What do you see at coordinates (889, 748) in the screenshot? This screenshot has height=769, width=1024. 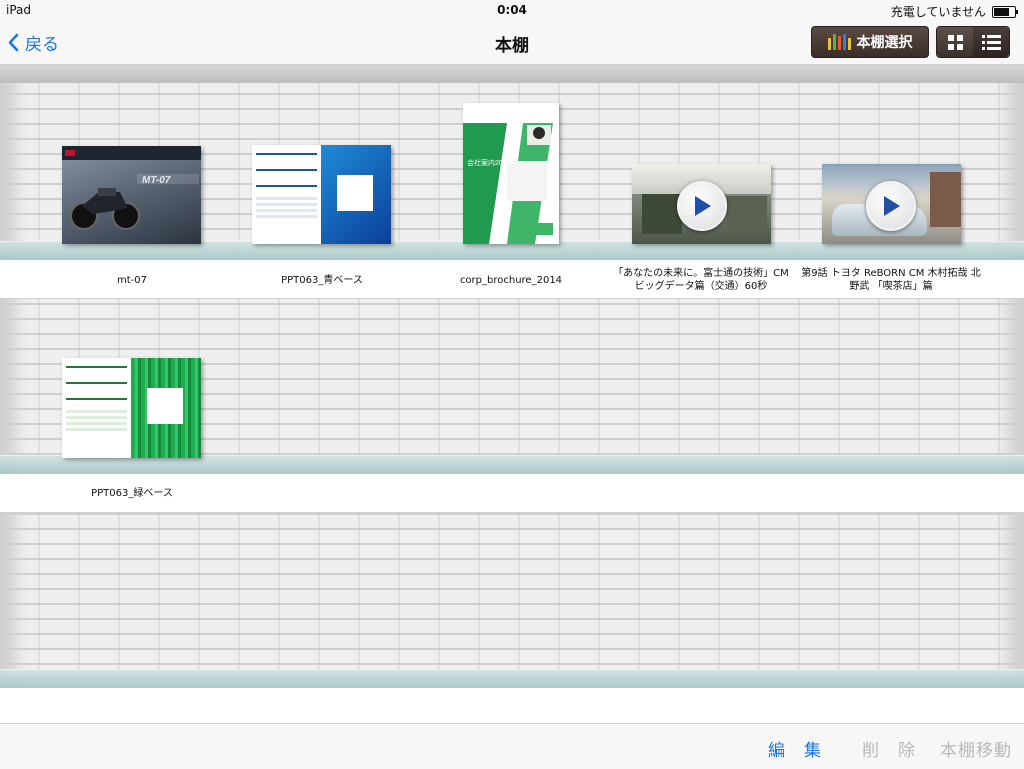 I see `delete-button: 削 除` at bounding box center [889, 748].